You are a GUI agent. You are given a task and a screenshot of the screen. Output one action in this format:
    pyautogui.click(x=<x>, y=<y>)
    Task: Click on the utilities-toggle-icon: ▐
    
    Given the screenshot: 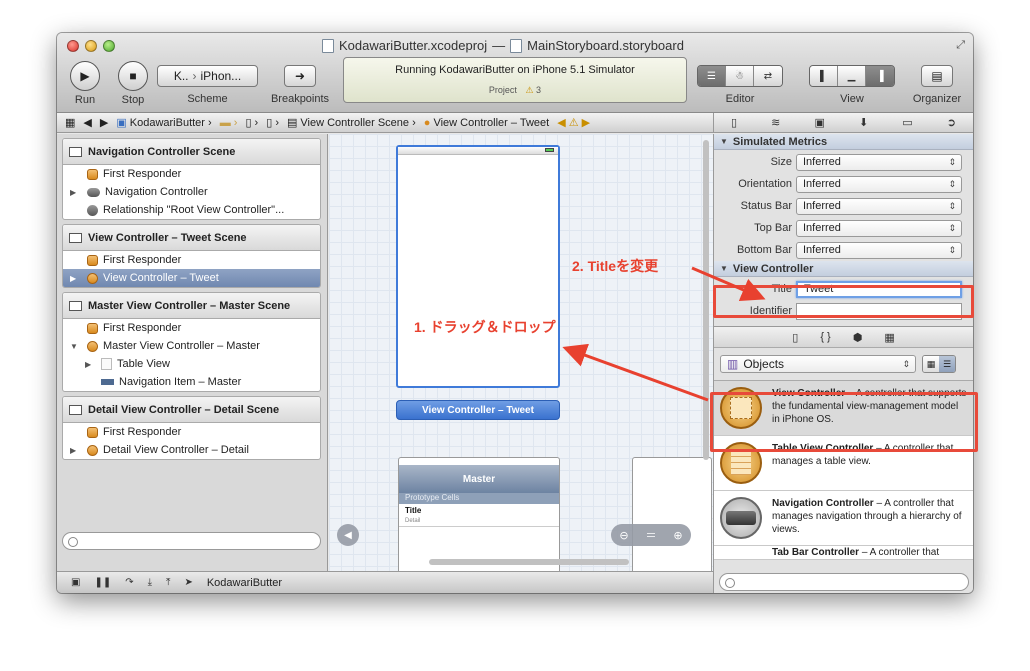 What is the action you would take?
    pyautogui.click(x=880, y=76)
    